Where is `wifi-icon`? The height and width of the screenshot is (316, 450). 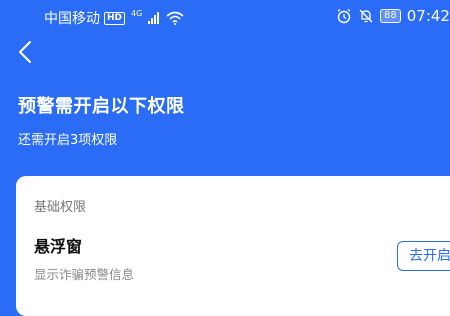
wifi-icon is located at coordinates (175, 18).